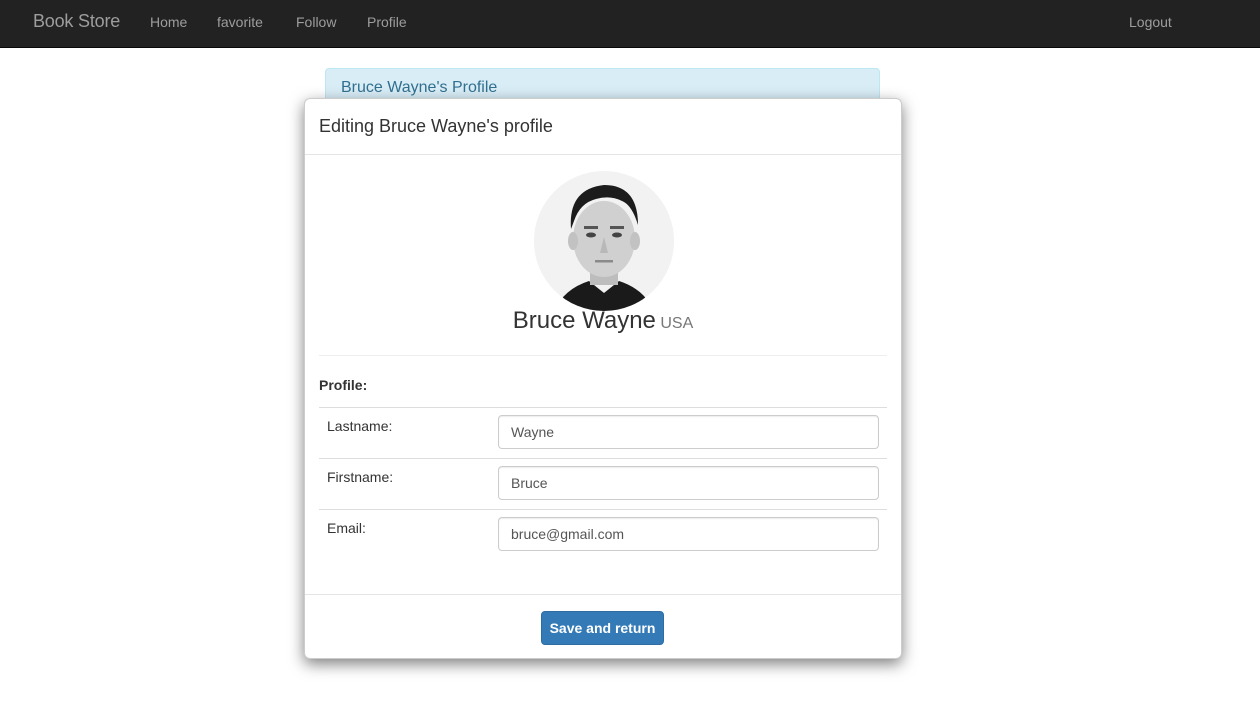 Image resolution: width=1260 pixels, height=724 pixels. I want to click on avatar, so click(604, 241).